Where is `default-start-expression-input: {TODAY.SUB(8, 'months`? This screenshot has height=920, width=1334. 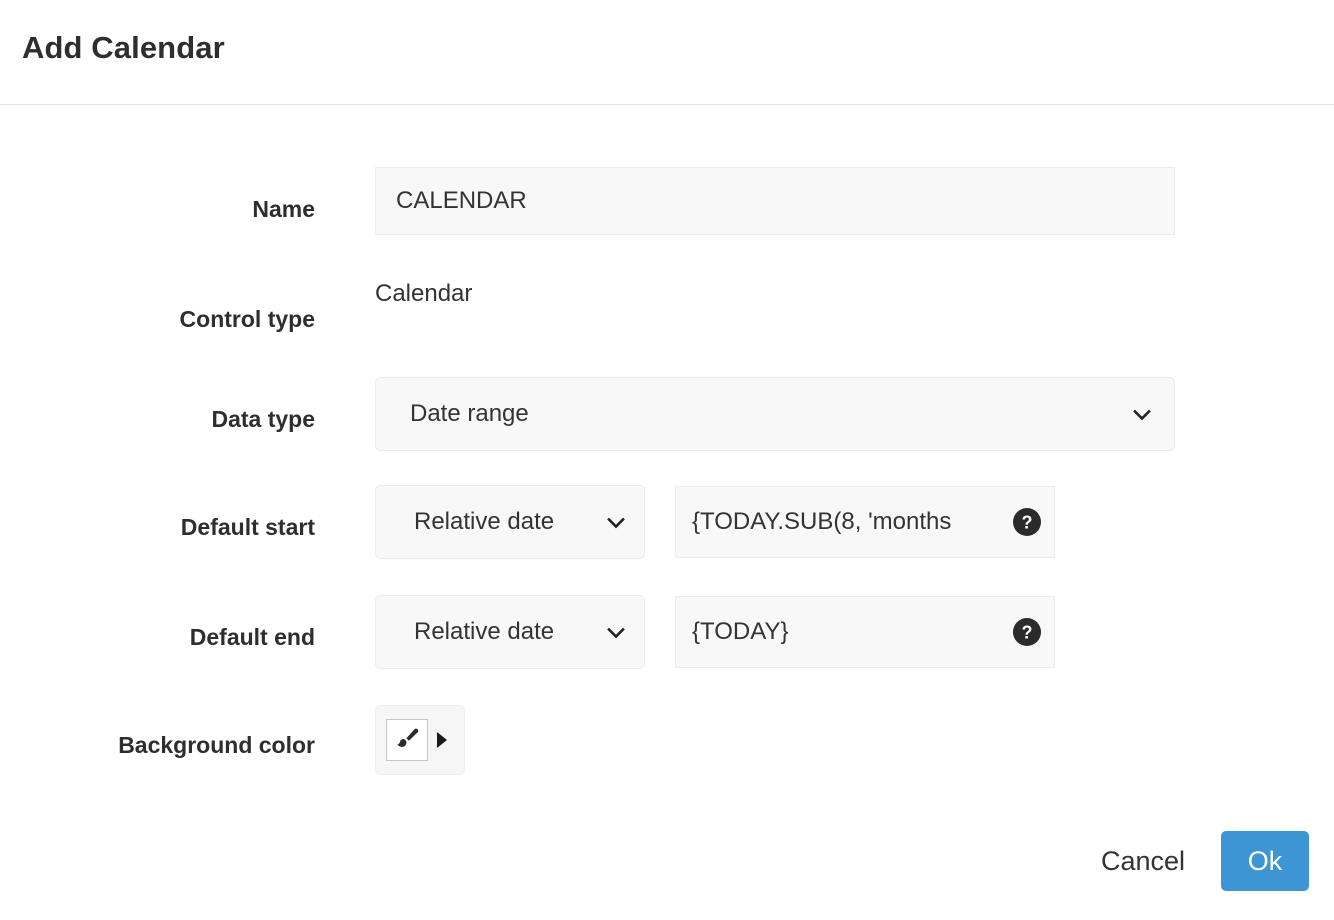 default-start-expression-input: {TODAY.SUB(8, 'months is located at coordinates (865, 522).